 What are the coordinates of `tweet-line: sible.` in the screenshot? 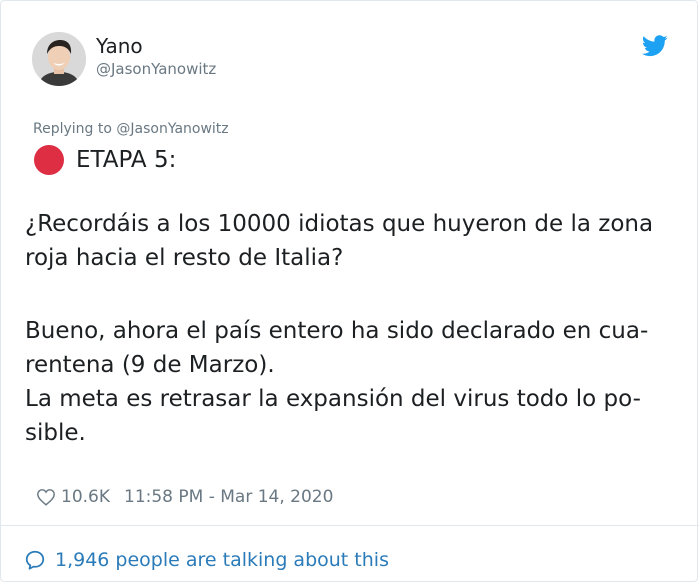 It's located at (55, 433).